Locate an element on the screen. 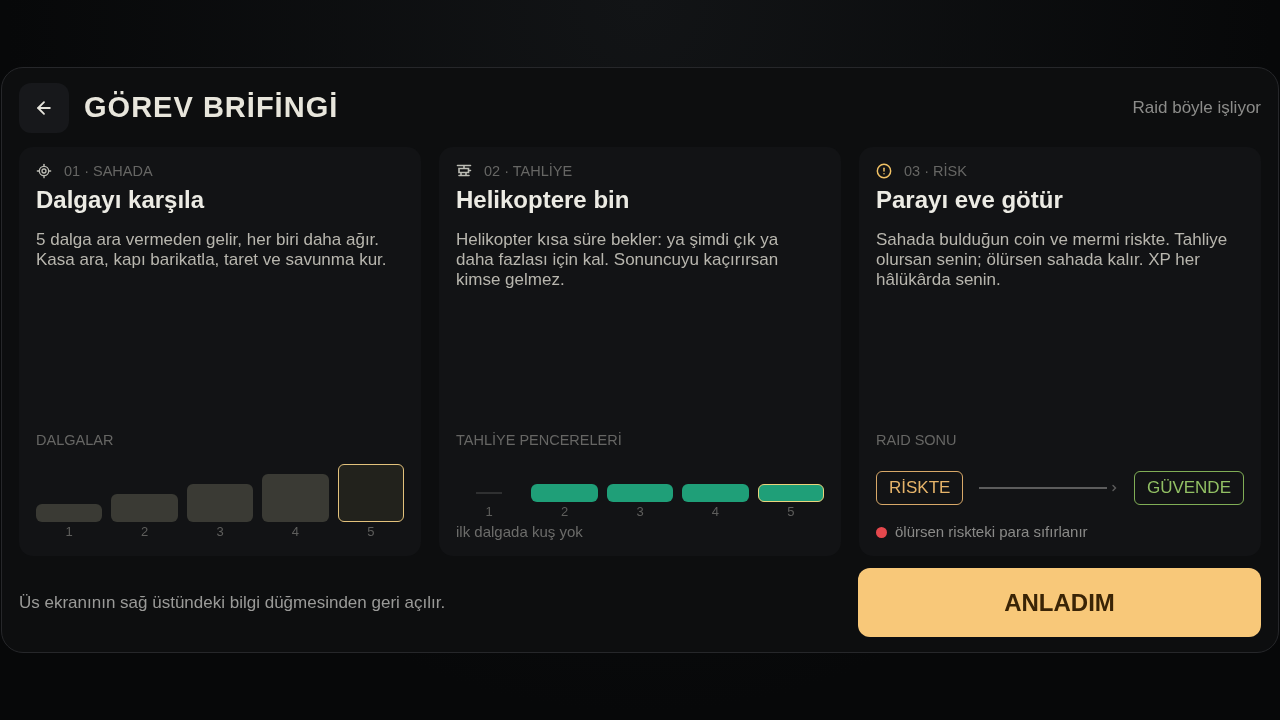  confirm-button: ANLADIM is located at coordinates (1059, 602).